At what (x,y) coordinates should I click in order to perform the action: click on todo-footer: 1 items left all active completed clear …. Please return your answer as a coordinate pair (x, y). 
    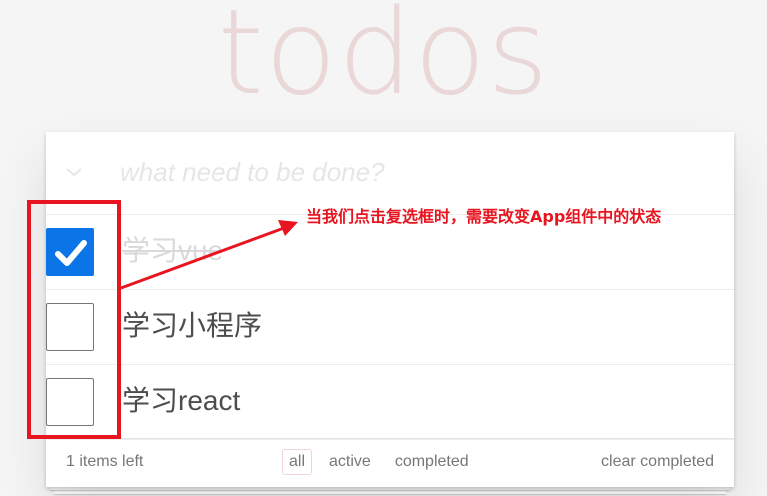
    Looking at the image, I should click on (390, 463).